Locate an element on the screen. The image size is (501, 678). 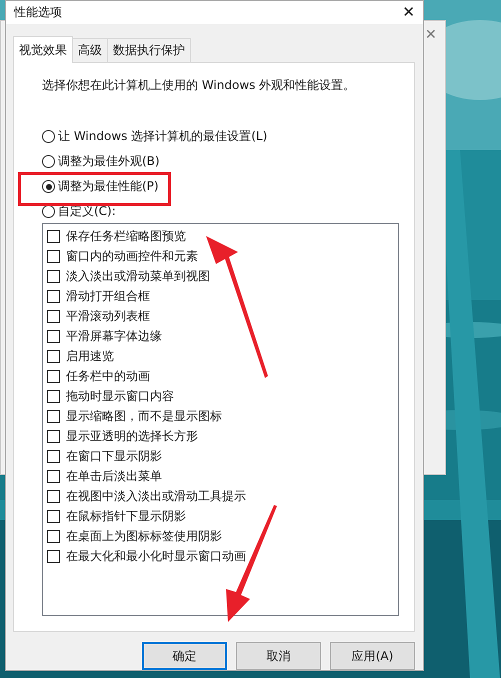
window-title: 性能选项 is located at coordinates (38, 12).